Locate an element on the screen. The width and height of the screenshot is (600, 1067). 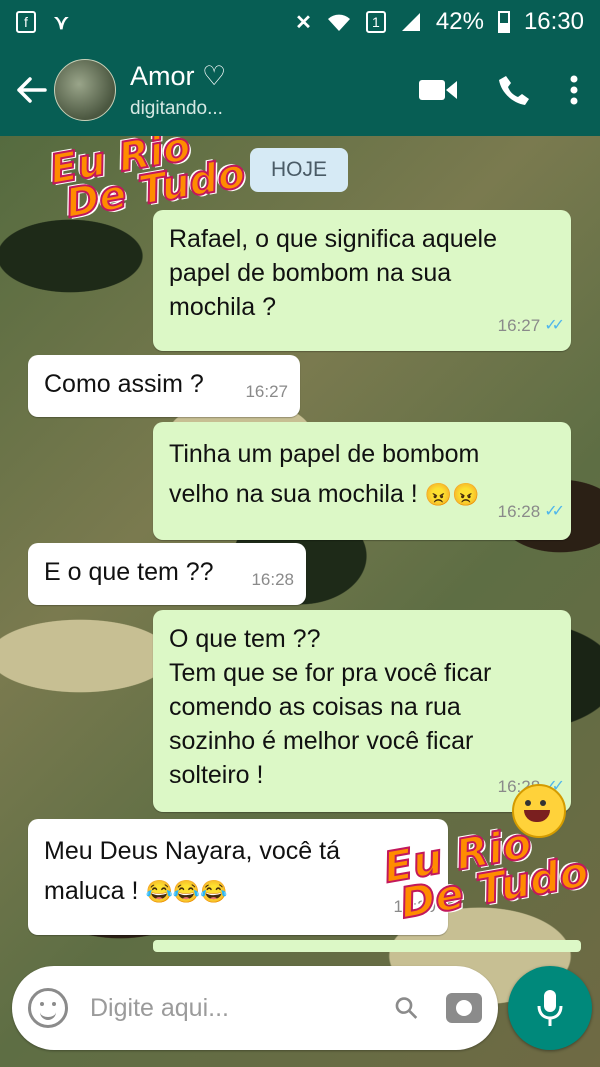
more-options-icon is located at coordinates (574, 90).